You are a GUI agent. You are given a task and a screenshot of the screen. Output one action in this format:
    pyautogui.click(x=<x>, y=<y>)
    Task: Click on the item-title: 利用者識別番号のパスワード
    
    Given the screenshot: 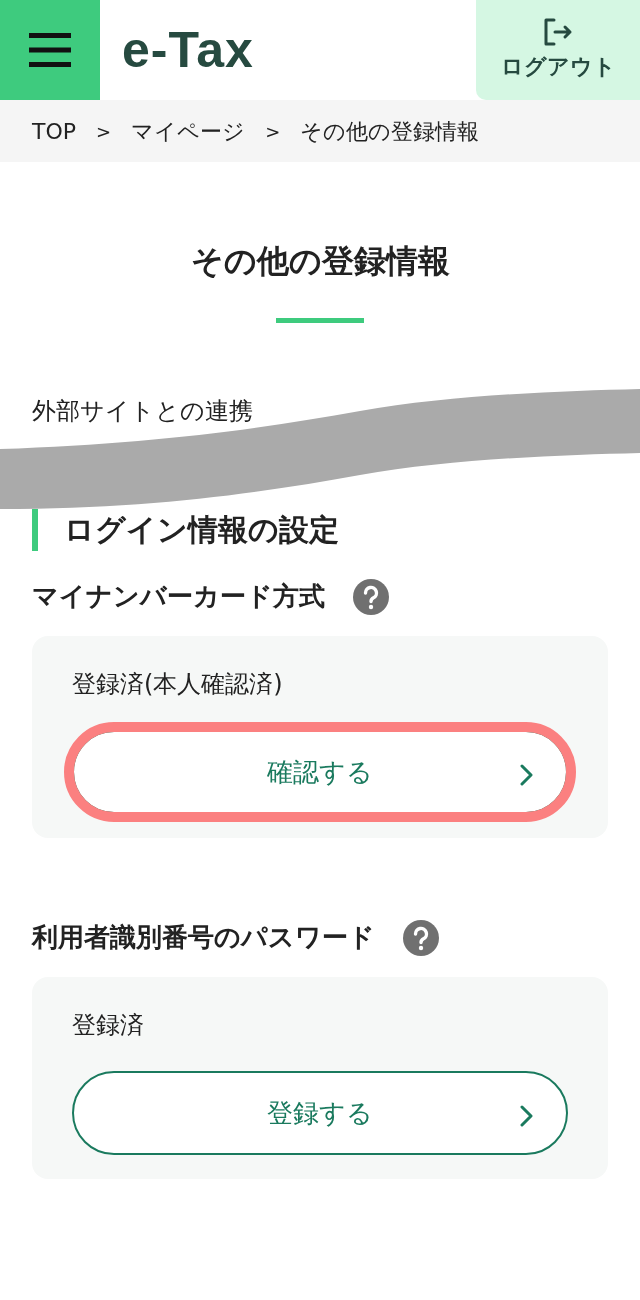 What is the action you would take?
    pyautogui.click(x=203, y=938)
    